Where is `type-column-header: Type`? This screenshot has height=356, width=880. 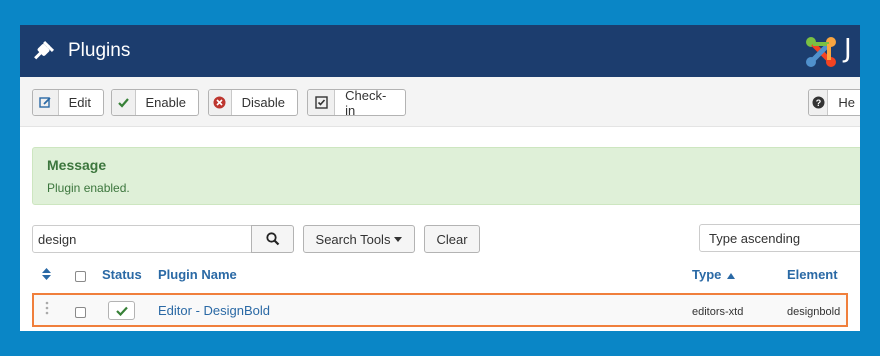
type-column-header: Type is located at coordinates (714, 274).